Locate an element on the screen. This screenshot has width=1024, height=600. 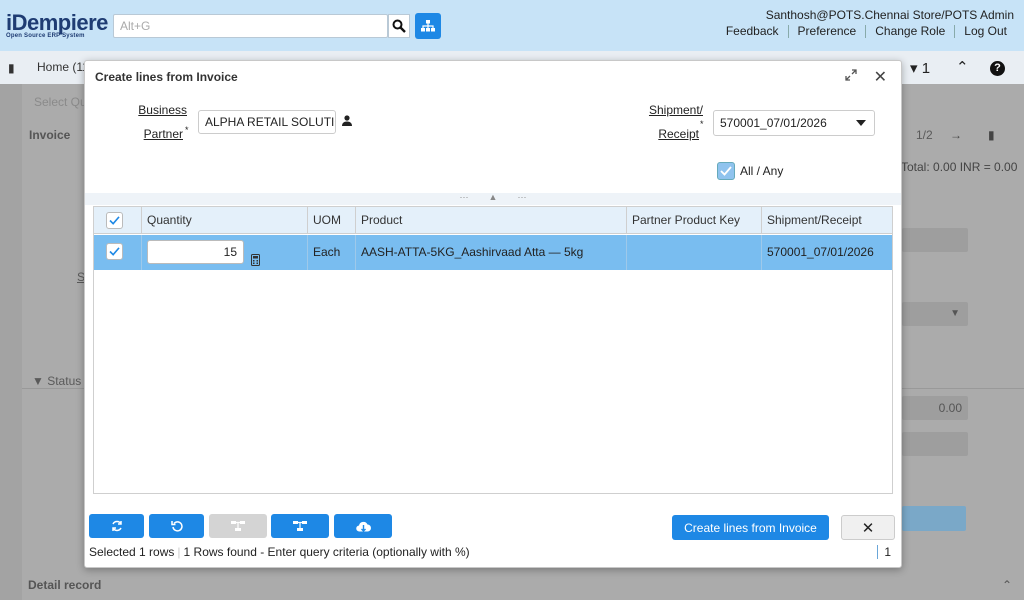
status-section: ▼ Status is located at coordinates (56, 381).